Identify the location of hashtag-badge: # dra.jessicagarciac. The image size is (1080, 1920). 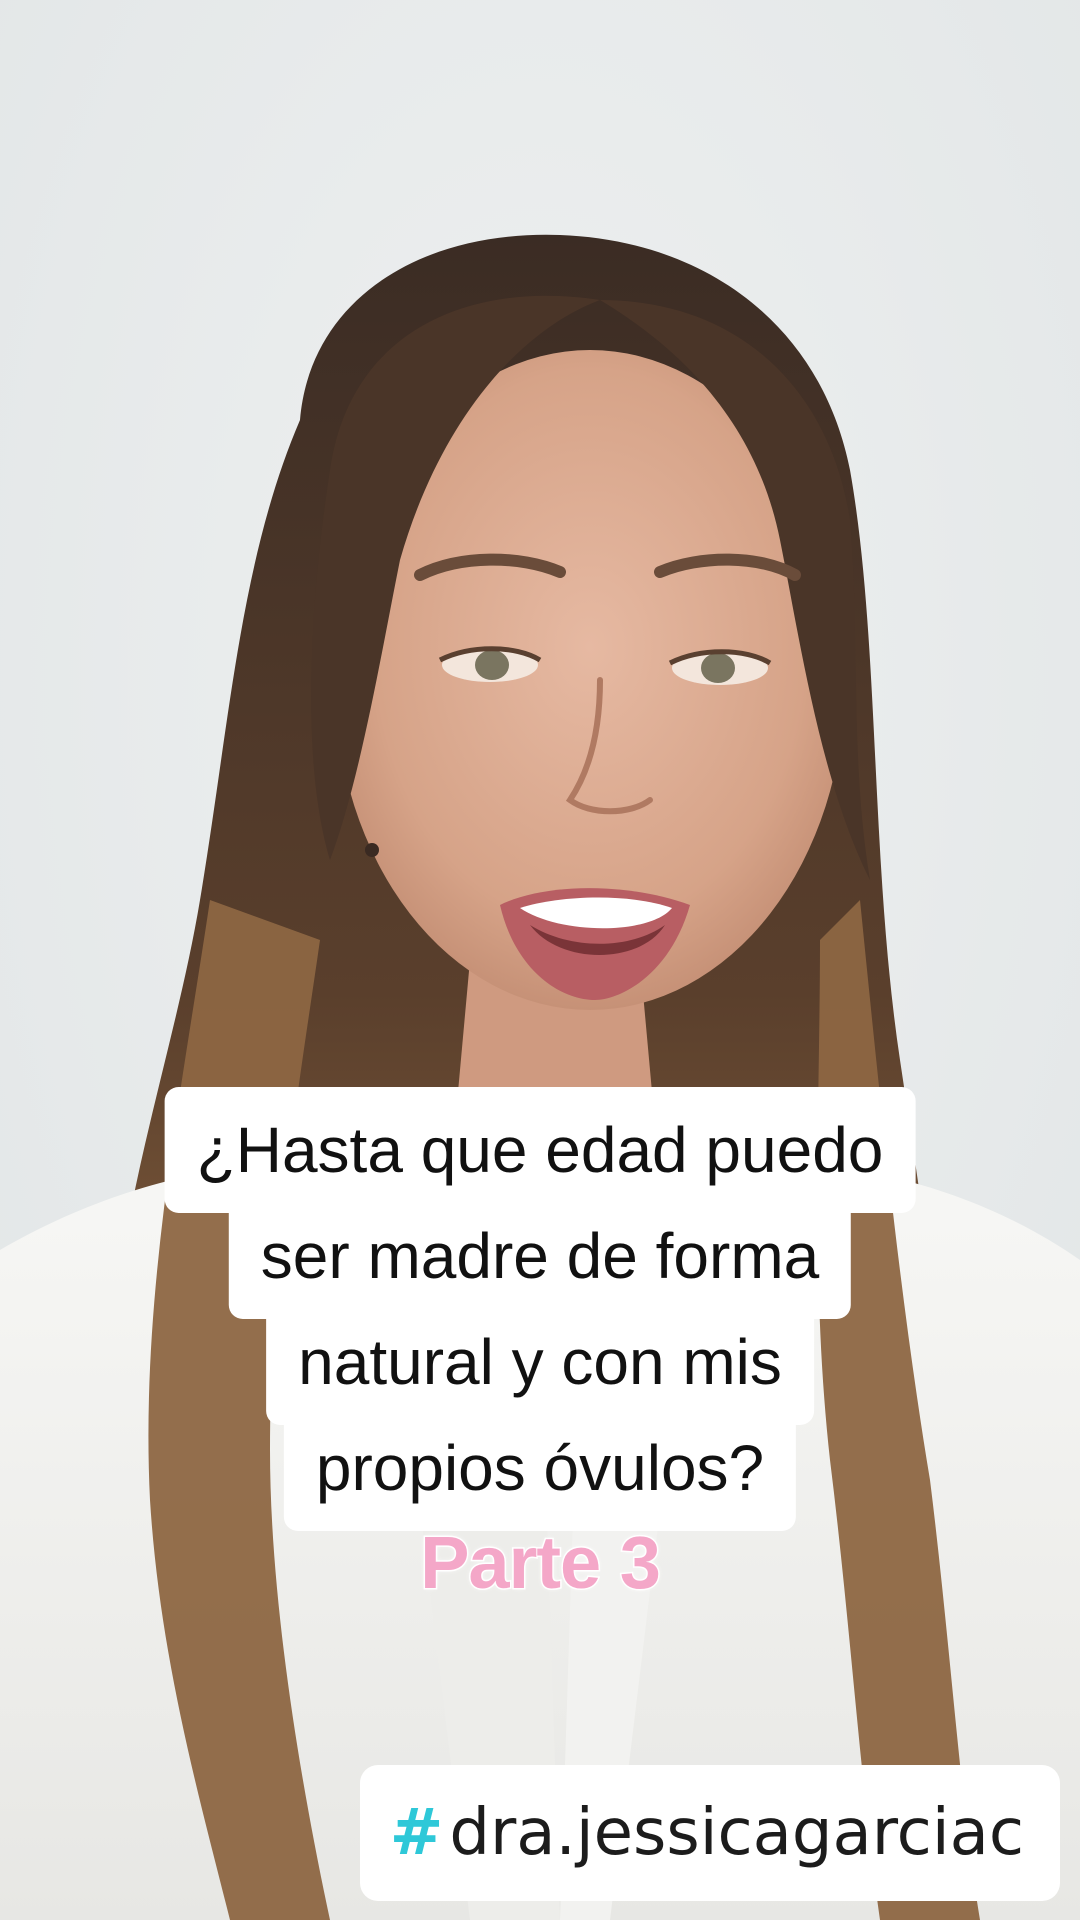
(709, 1833).